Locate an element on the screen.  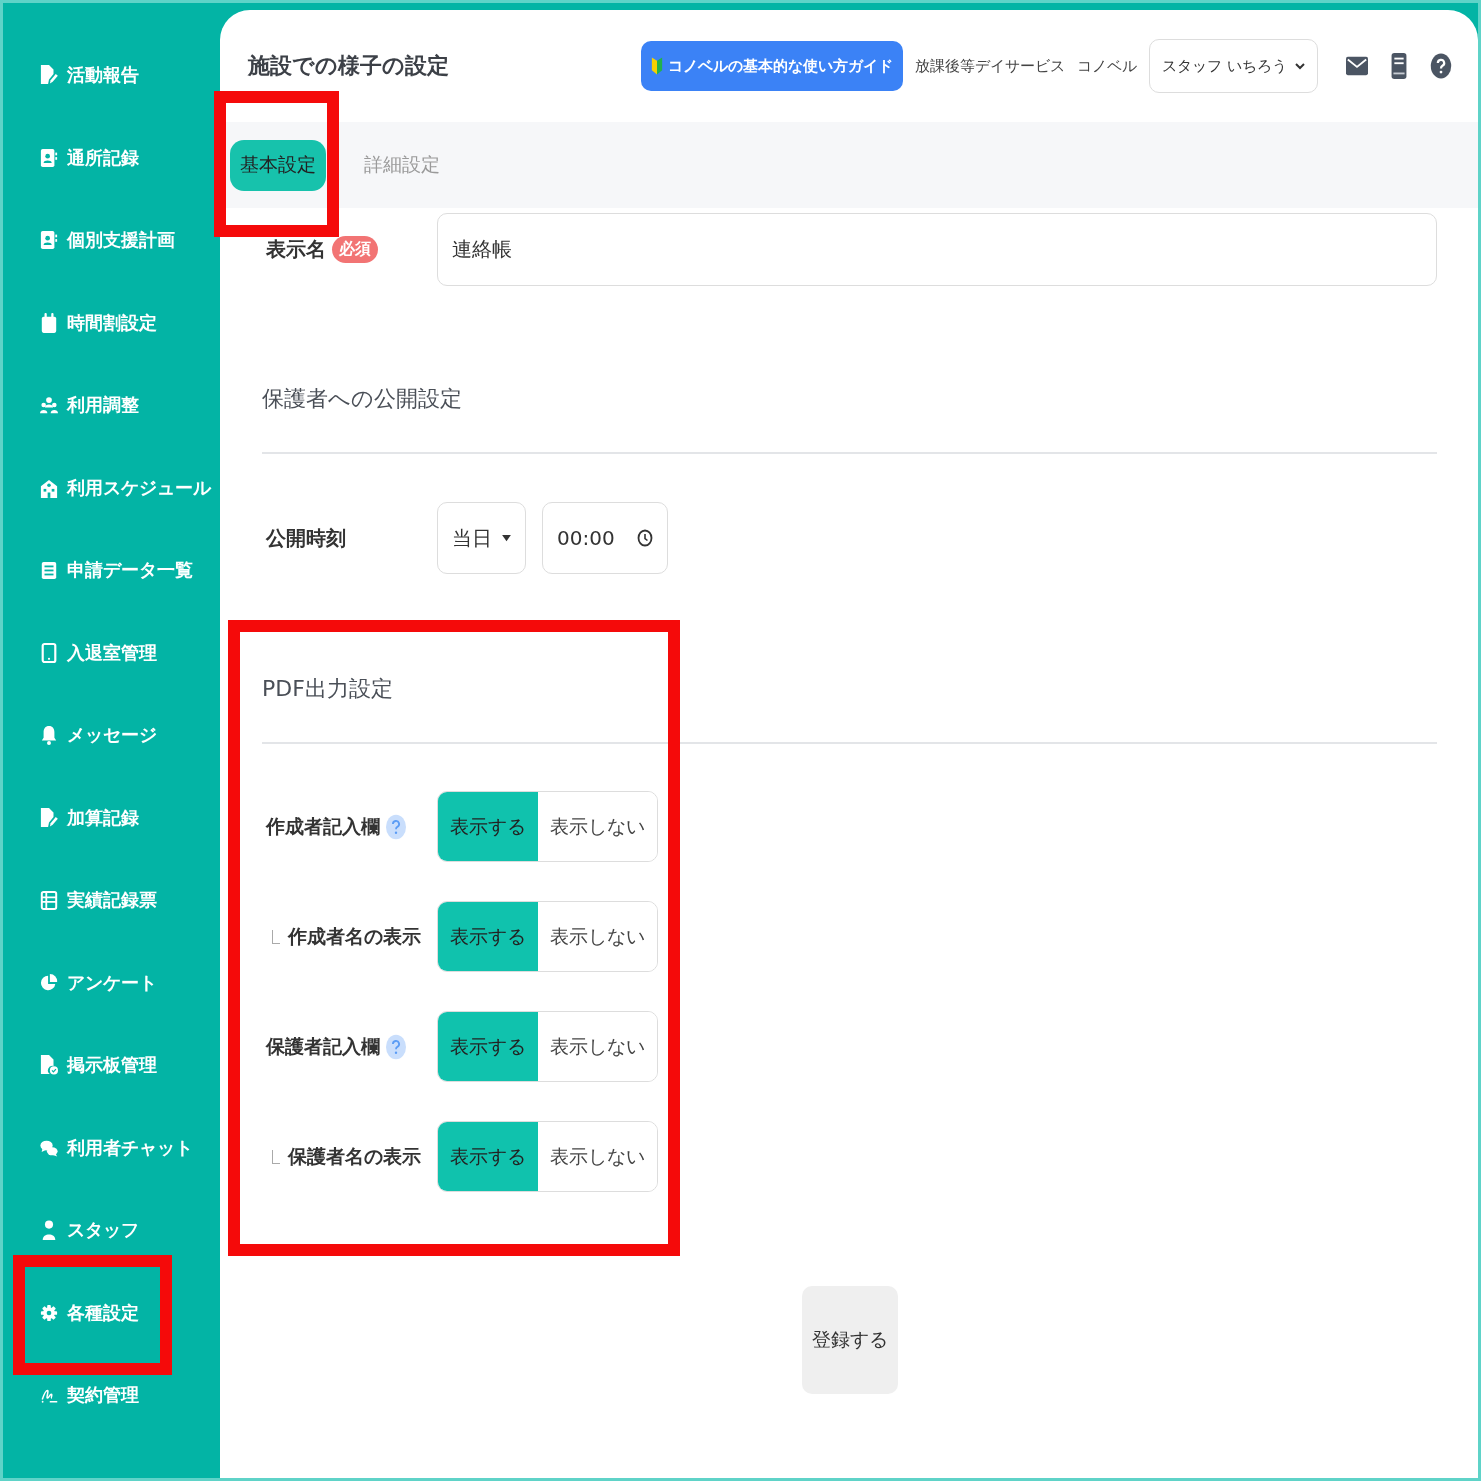
document-pen-icon is located at coordinates (49, 817).